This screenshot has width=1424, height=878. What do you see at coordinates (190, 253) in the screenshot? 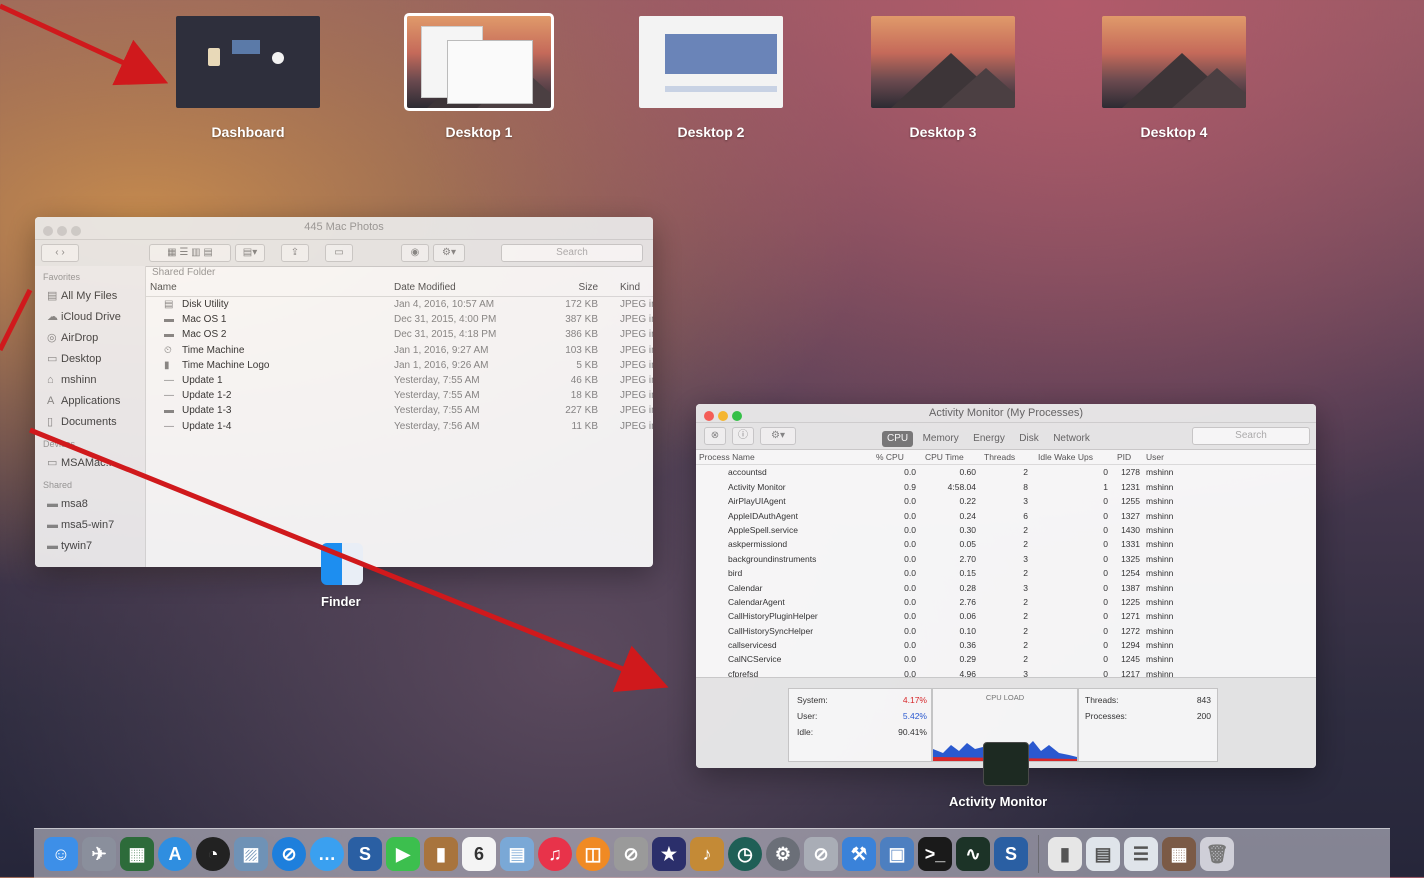
I see `view-mode-buttons: ▦ ☰ ▥ ▤` at bounding box center [190, 253].